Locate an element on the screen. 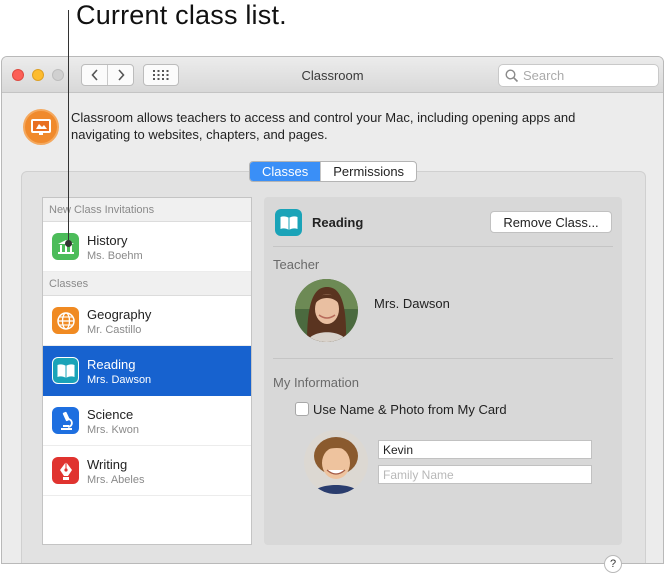  tab-classes: Classes is located at coordinates (285, 171).